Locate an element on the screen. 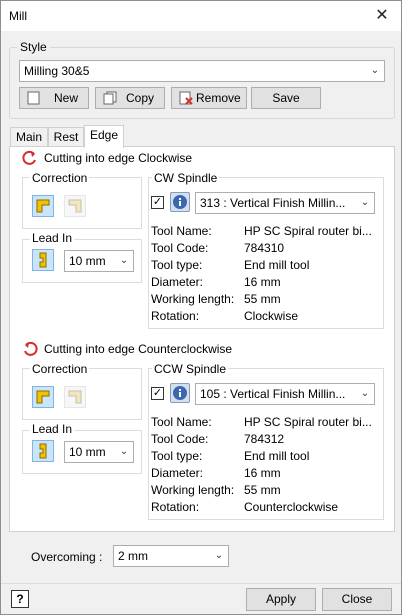 This screenshot has height=615, width=402. cw-lead-in-value: 10 mm is located at coordinates (87, 261).